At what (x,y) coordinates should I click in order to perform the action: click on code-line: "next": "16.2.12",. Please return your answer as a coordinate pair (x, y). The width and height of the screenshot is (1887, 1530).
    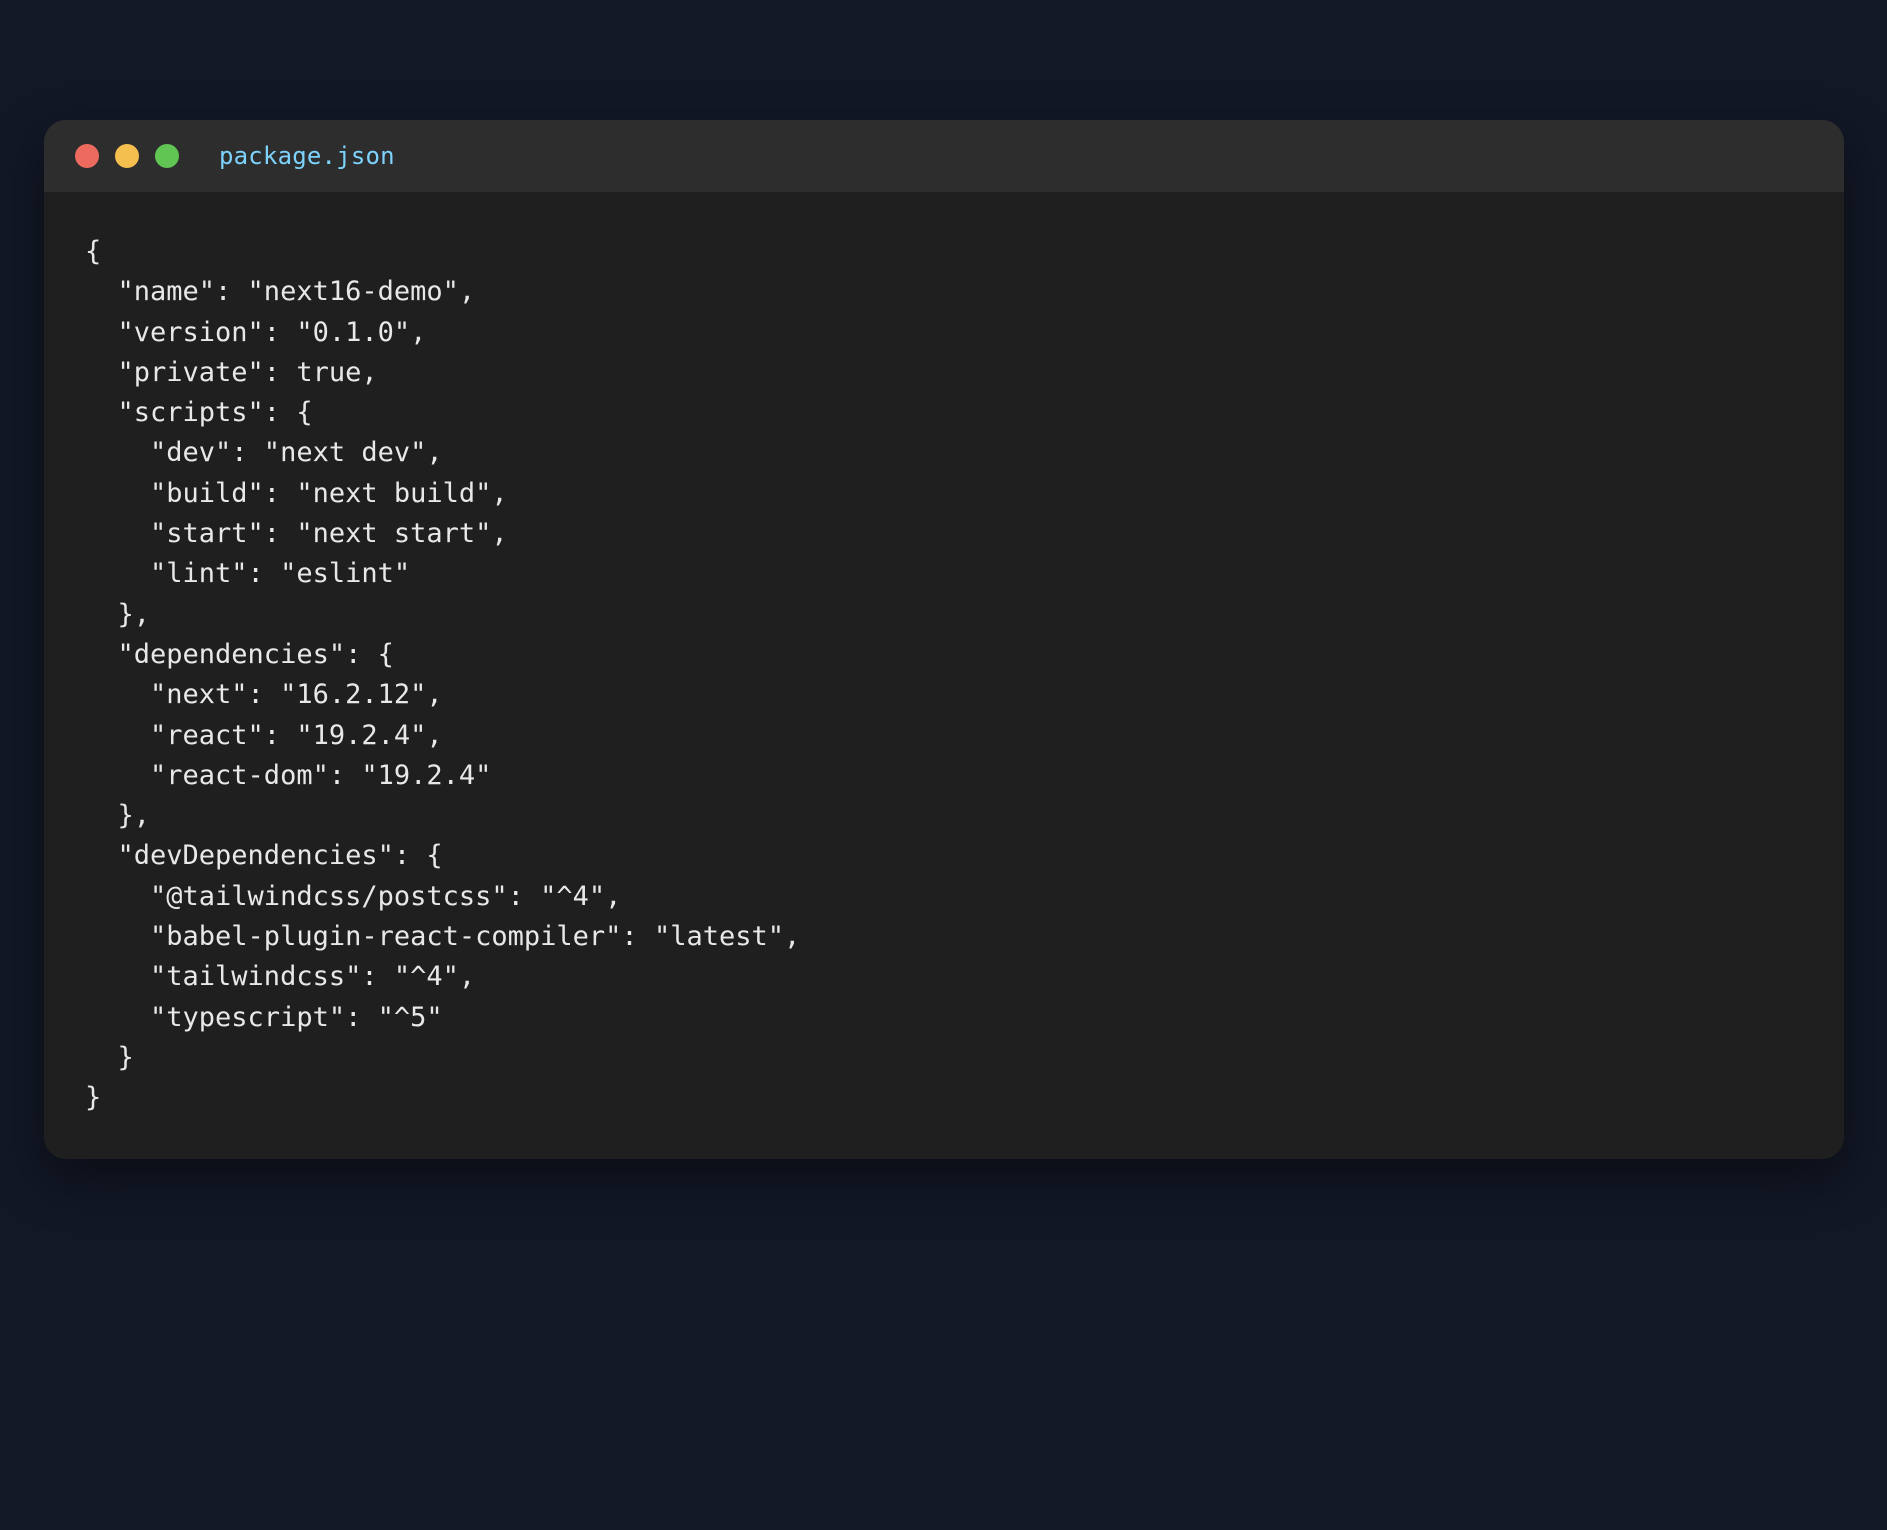
    Looking at the image, I should click on (264, 695).